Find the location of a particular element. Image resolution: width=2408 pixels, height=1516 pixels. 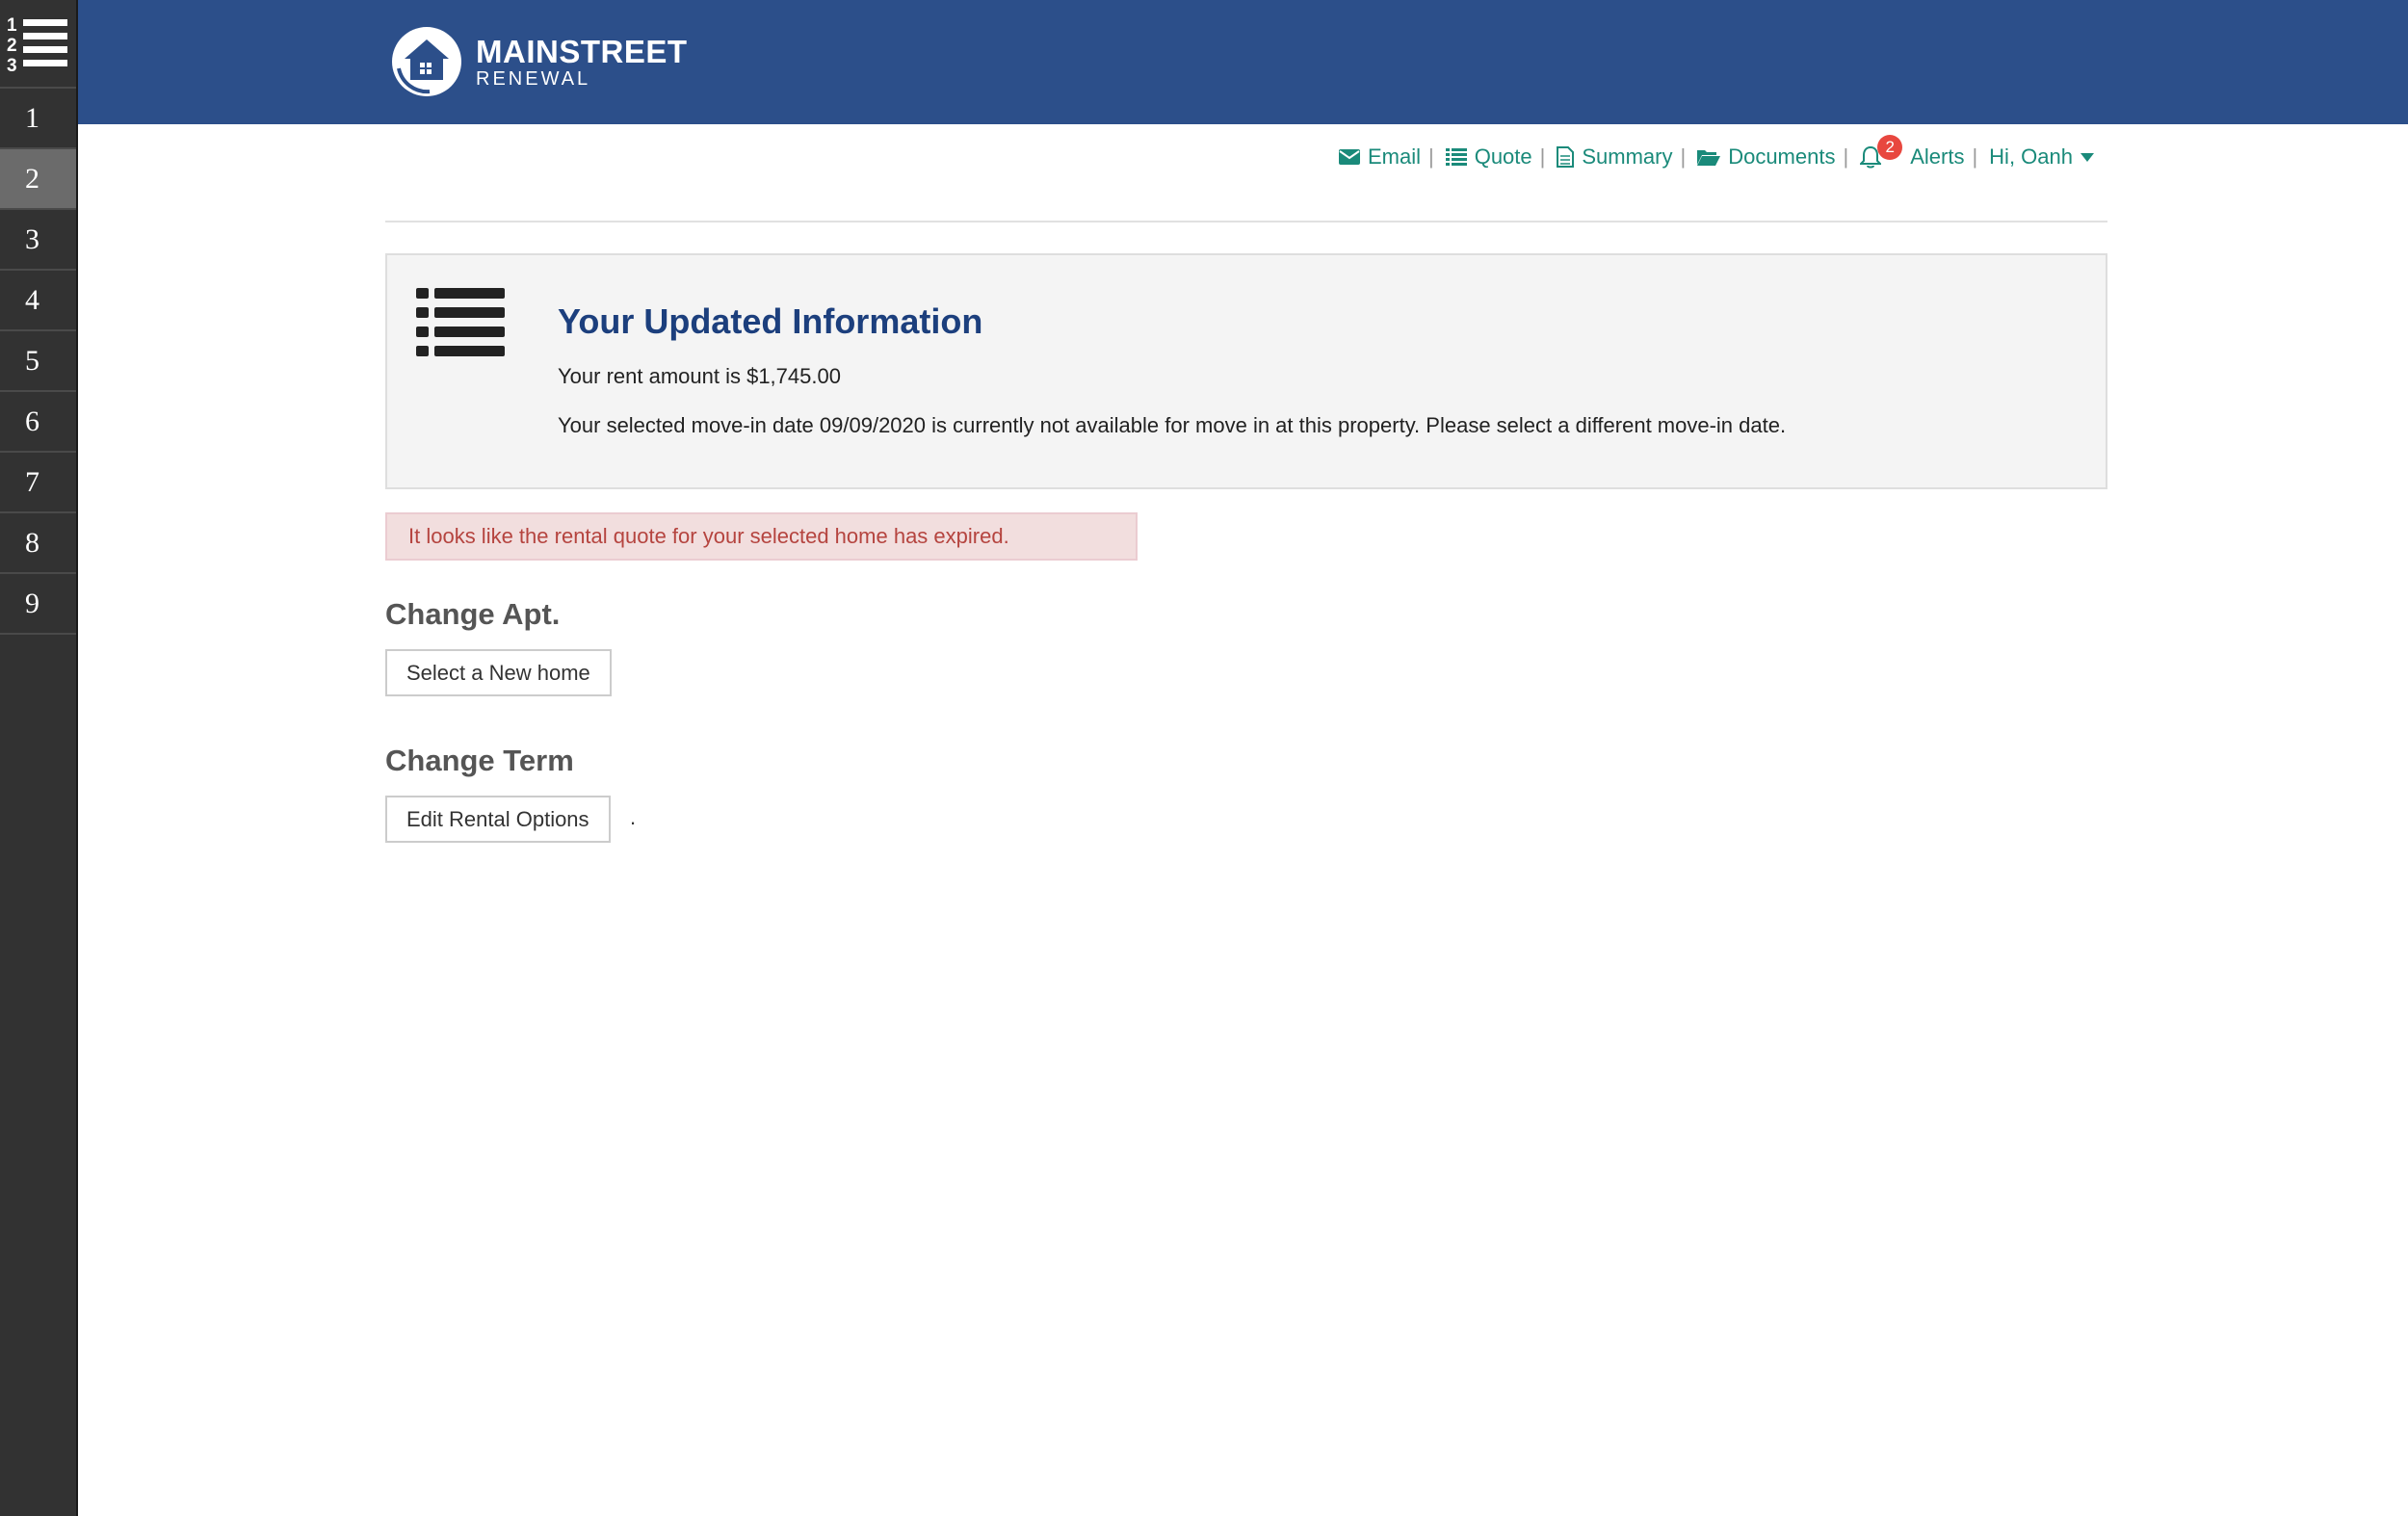

alerts-label: Alerts is located at coordinates (1937, 156).